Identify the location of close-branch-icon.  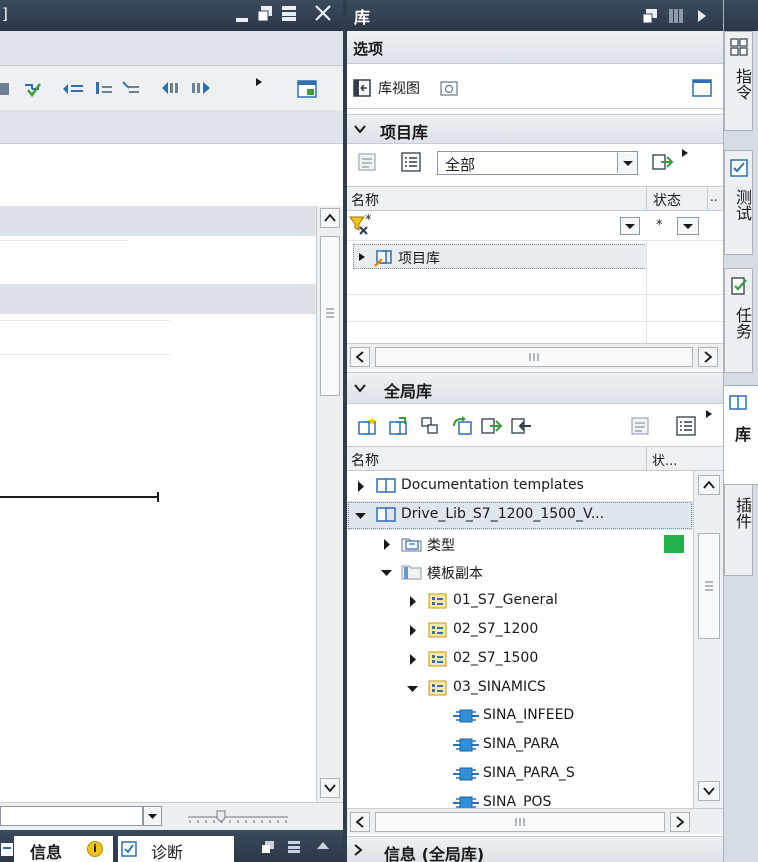
(131, 88).